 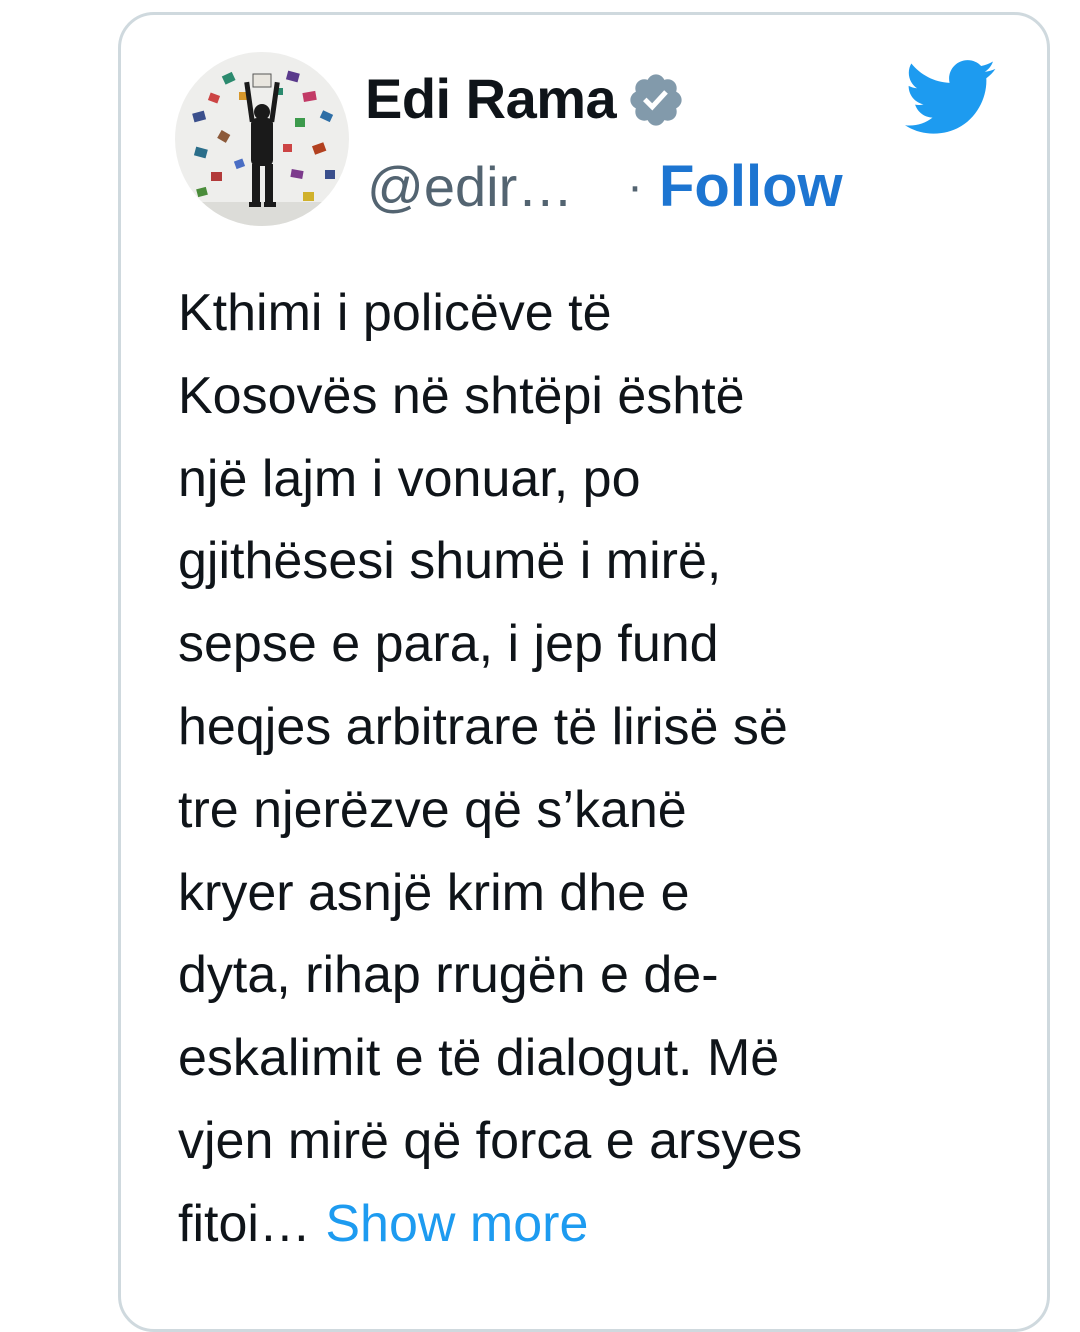 I want to click on tweet-line: kryer asnjë krim dhe e, so click(x=434, y=892).